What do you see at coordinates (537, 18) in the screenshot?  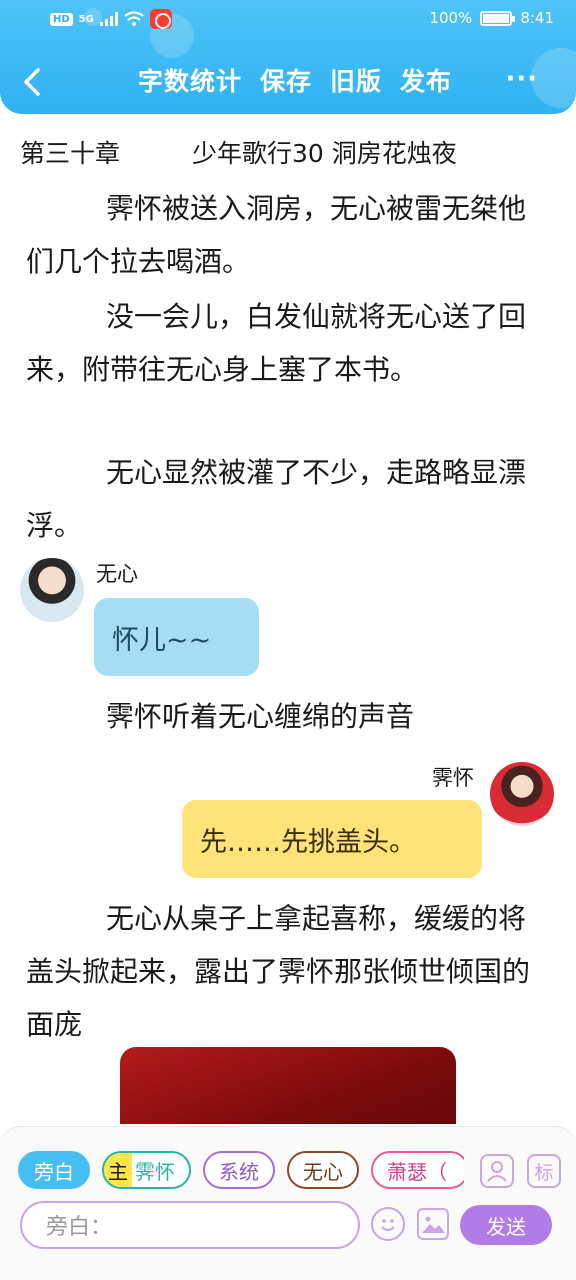 I see `clock: 8:41` at bounding box center [537, 18].